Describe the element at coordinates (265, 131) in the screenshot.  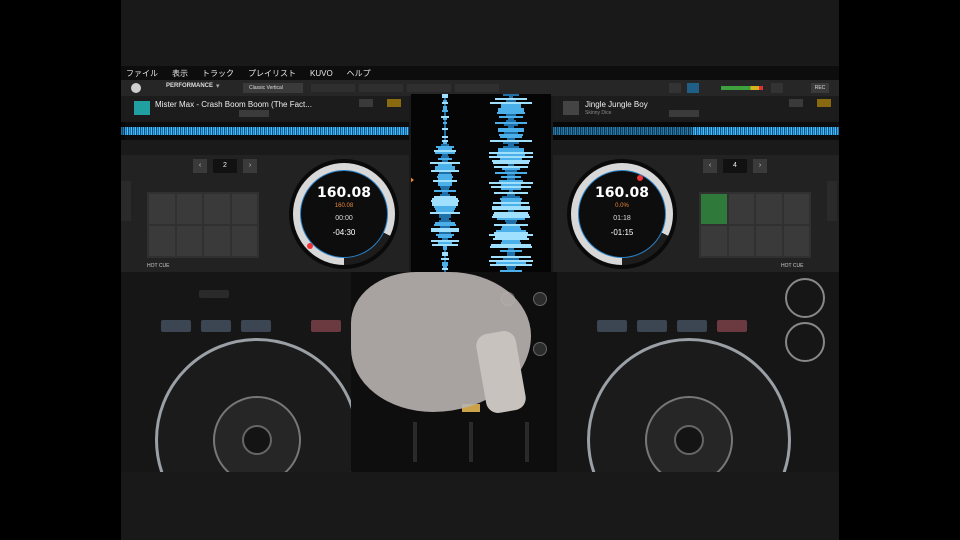
I see `deck1-overview-waveform` at that location.